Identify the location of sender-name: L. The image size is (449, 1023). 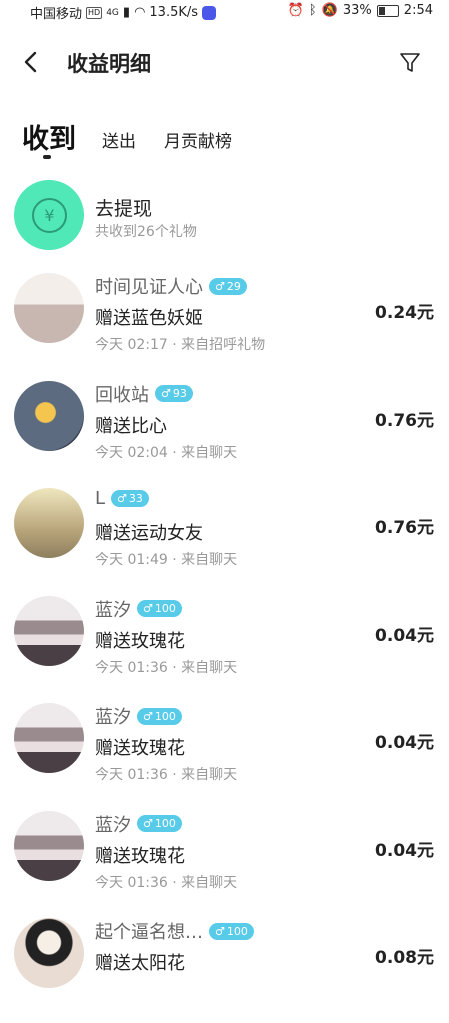
(100, 498).